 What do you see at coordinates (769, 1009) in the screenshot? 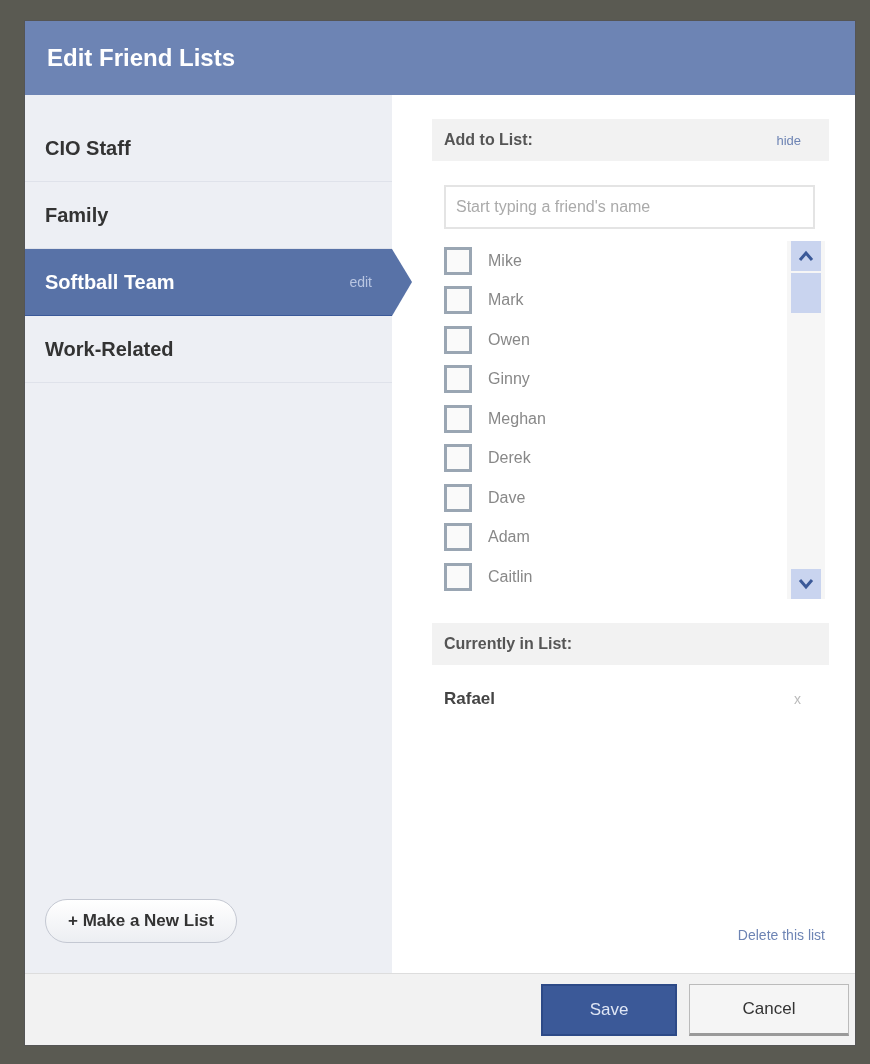
I see `cancel-button: Cancel` at bounding box center [769, 1009].